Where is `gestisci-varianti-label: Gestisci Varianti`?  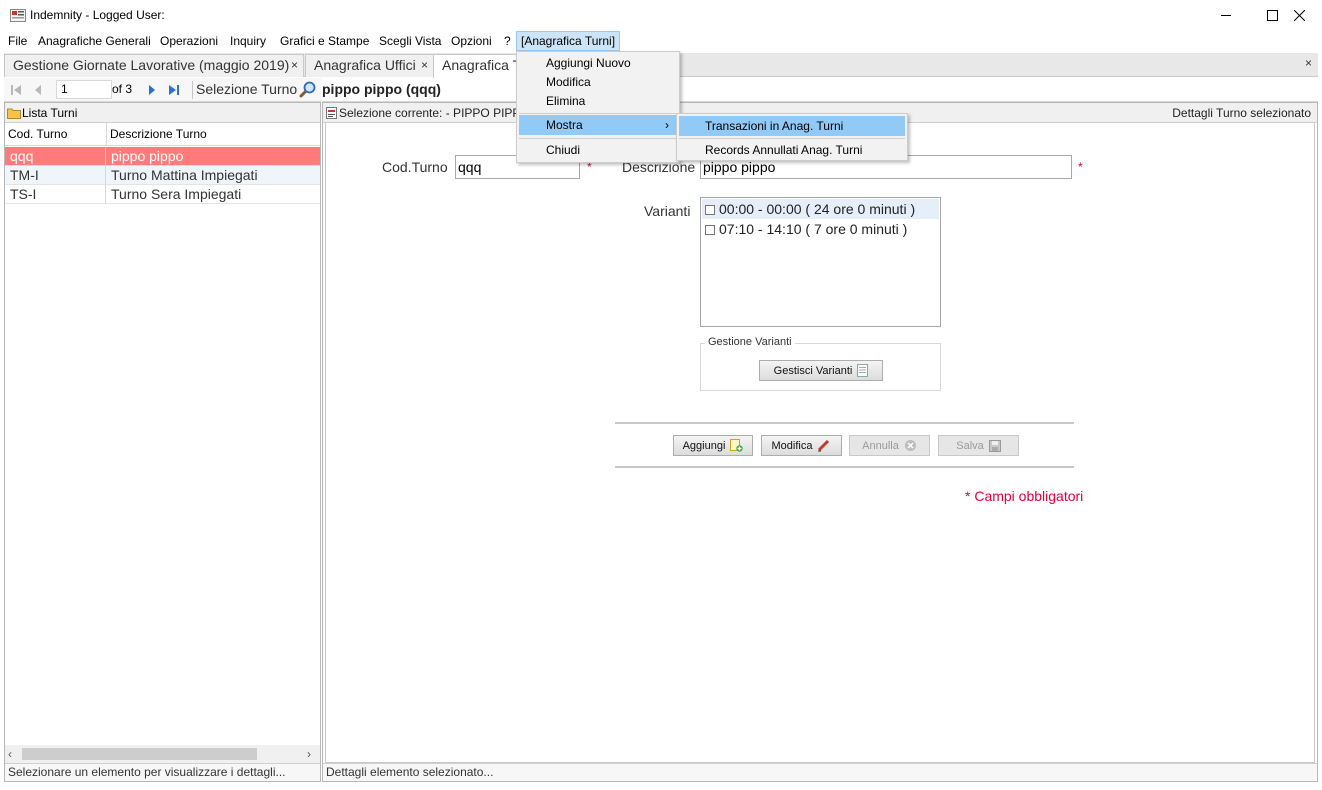 gestisci-varianti-label: Gestisci Varianti is located at coordinates (813, 370).